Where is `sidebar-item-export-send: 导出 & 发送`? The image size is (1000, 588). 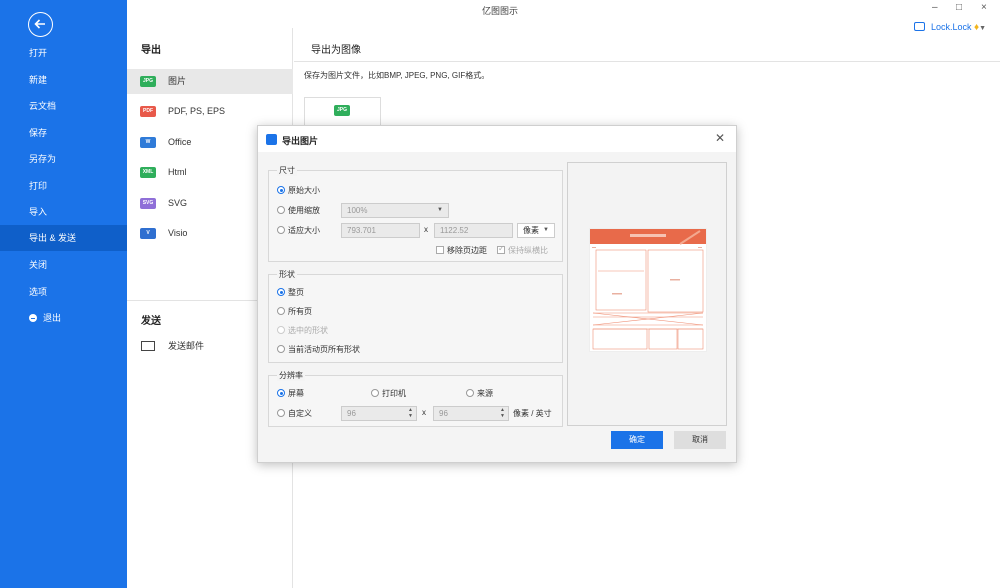 sidebar-item-export-send: 导出 & 发送 is located at coordinates (63, 238).